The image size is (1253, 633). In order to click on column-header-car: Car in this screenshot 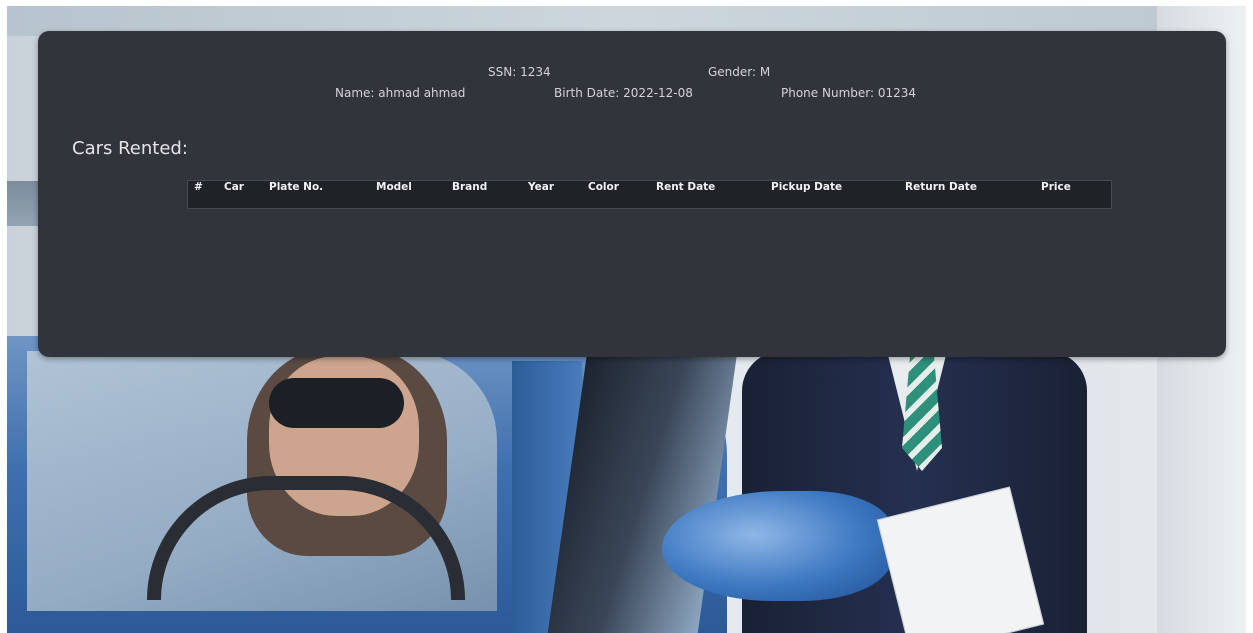, I will do `click(240, 187)`.